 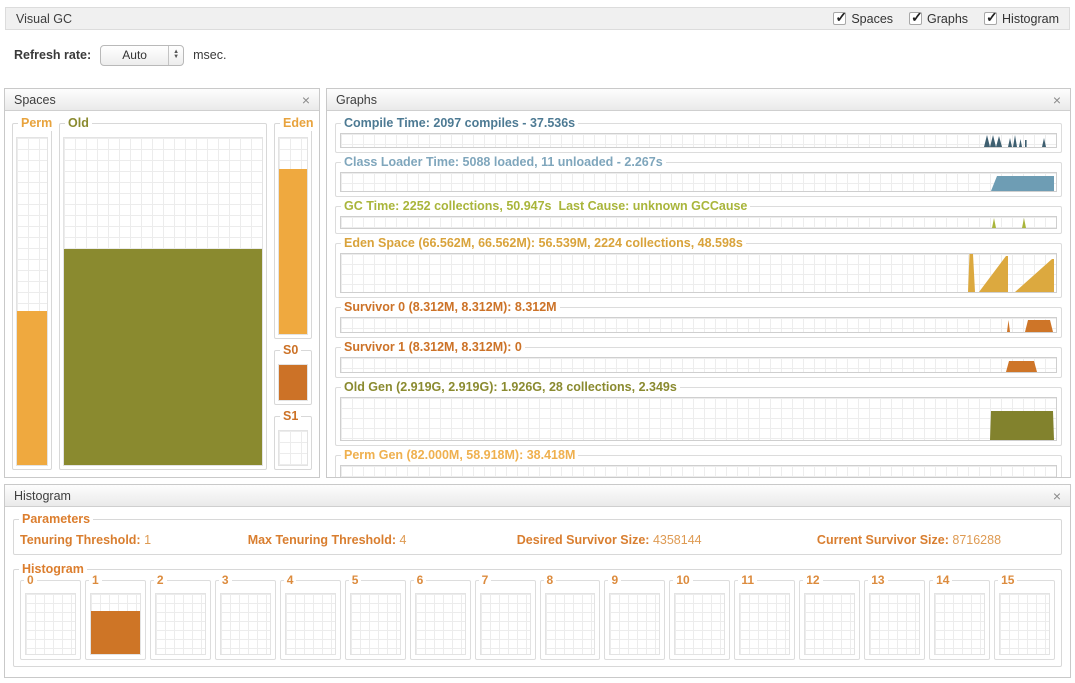 I want to click on perm-space-label: Perm, so click(x=37, y=123).